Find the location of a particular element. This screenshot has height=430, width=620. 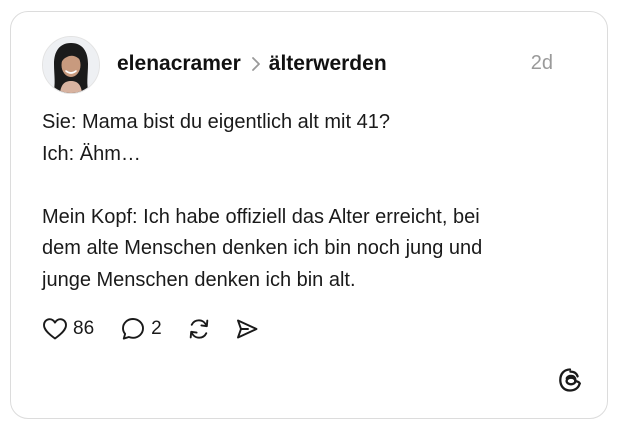

chevron-right-icon is located at coordinates (256, 64).